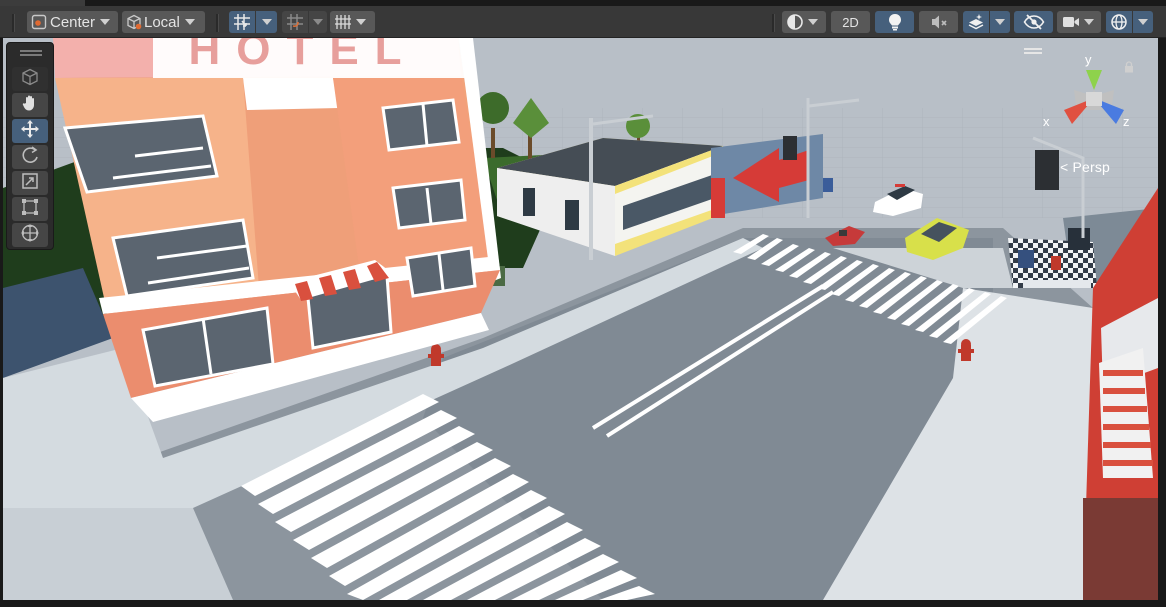 Image resolution: width=1166 pixels, height=607 pixels. I want to click on view-mode-button, so click(30, 79).